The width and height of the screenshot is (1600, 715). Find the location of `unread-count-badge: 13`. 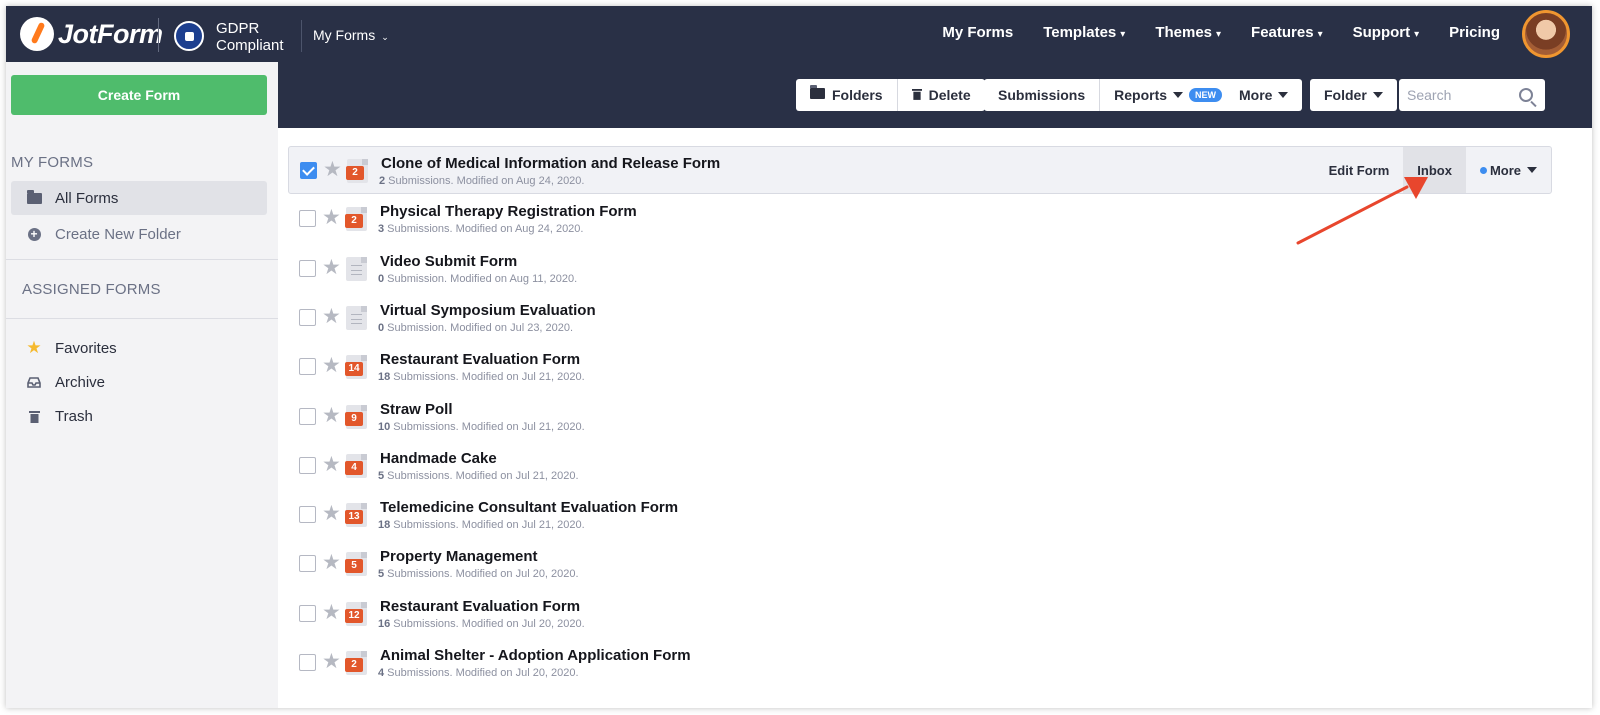

unread-count-badge: 13 is located at coordinates (354, 517).